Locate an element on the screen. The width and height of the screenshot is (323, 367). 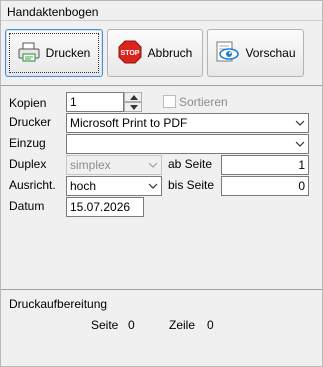
toolbar-separator is located at coordinates (161, 85).